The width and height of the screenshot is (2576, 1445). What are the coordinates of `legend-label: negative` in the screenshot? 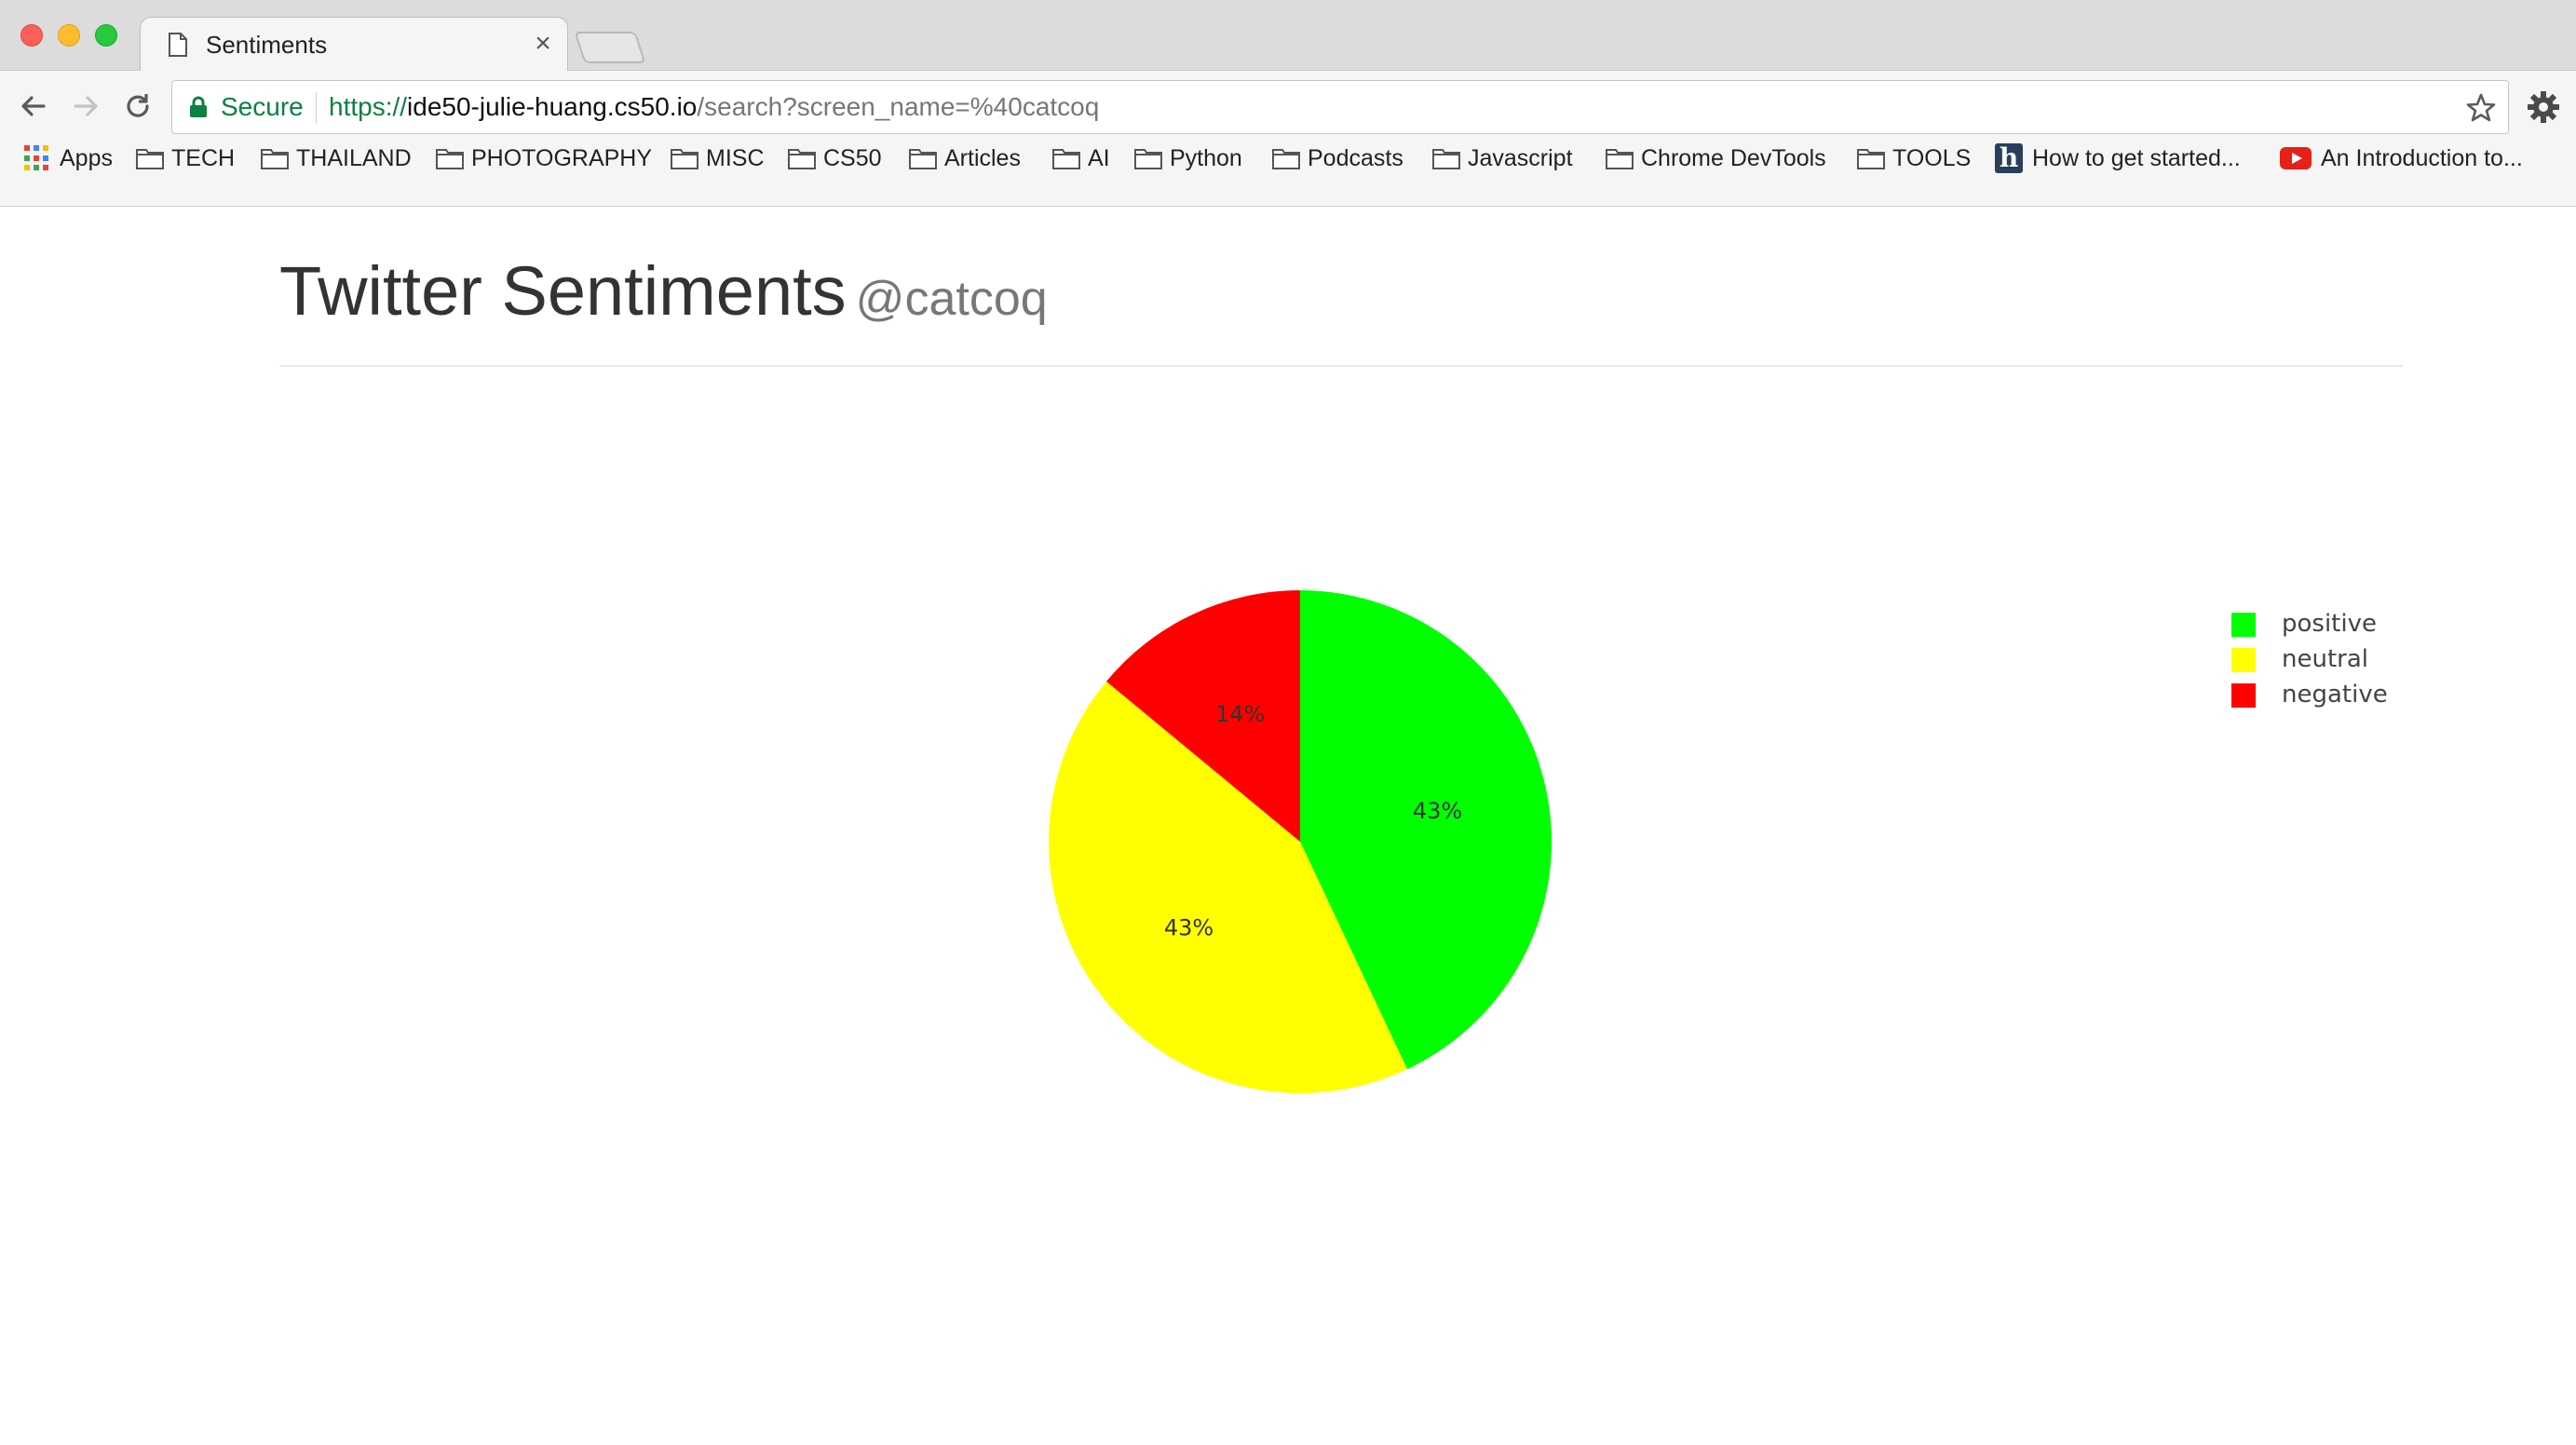 It's located at (2335, 695).